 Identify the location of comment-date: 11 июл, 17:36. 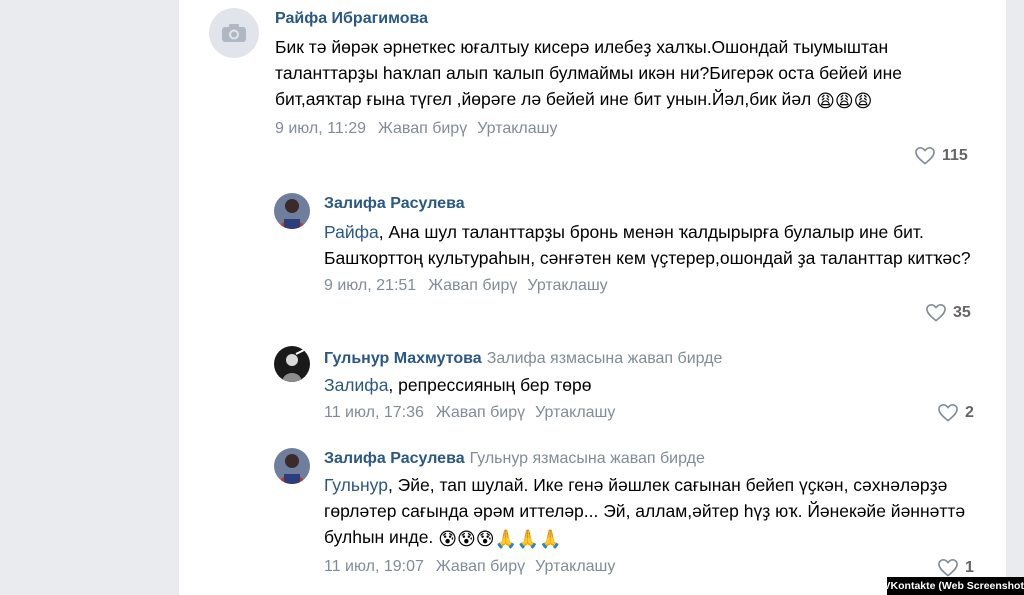
(374, 413).